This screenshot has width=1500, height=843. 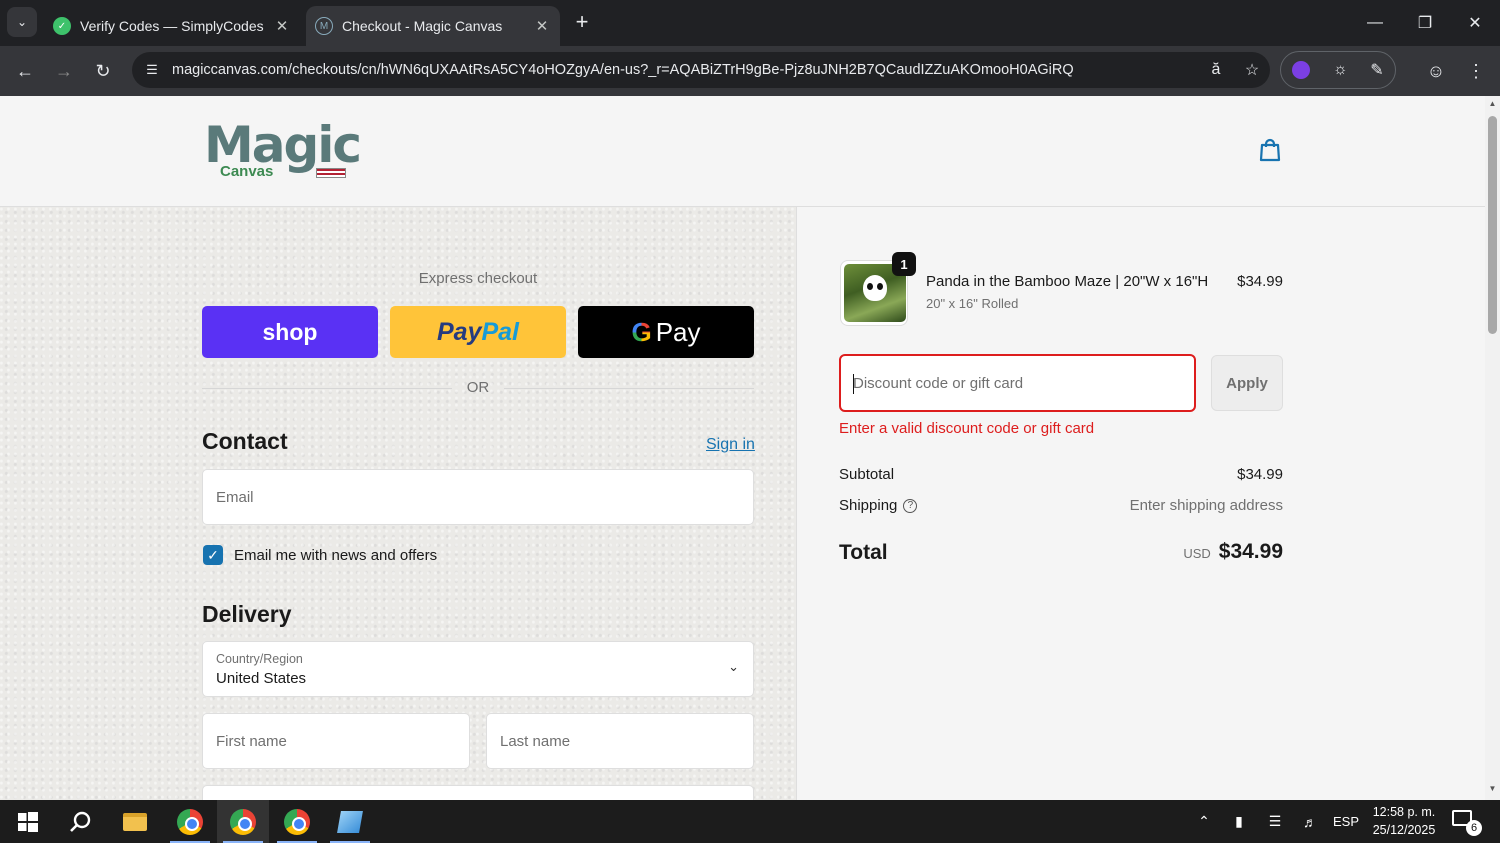 What do you see at coordinates (1376, 70) in the screenshot?
I see `puzzle-icon: ✎` at bounding box center [1376, 70].